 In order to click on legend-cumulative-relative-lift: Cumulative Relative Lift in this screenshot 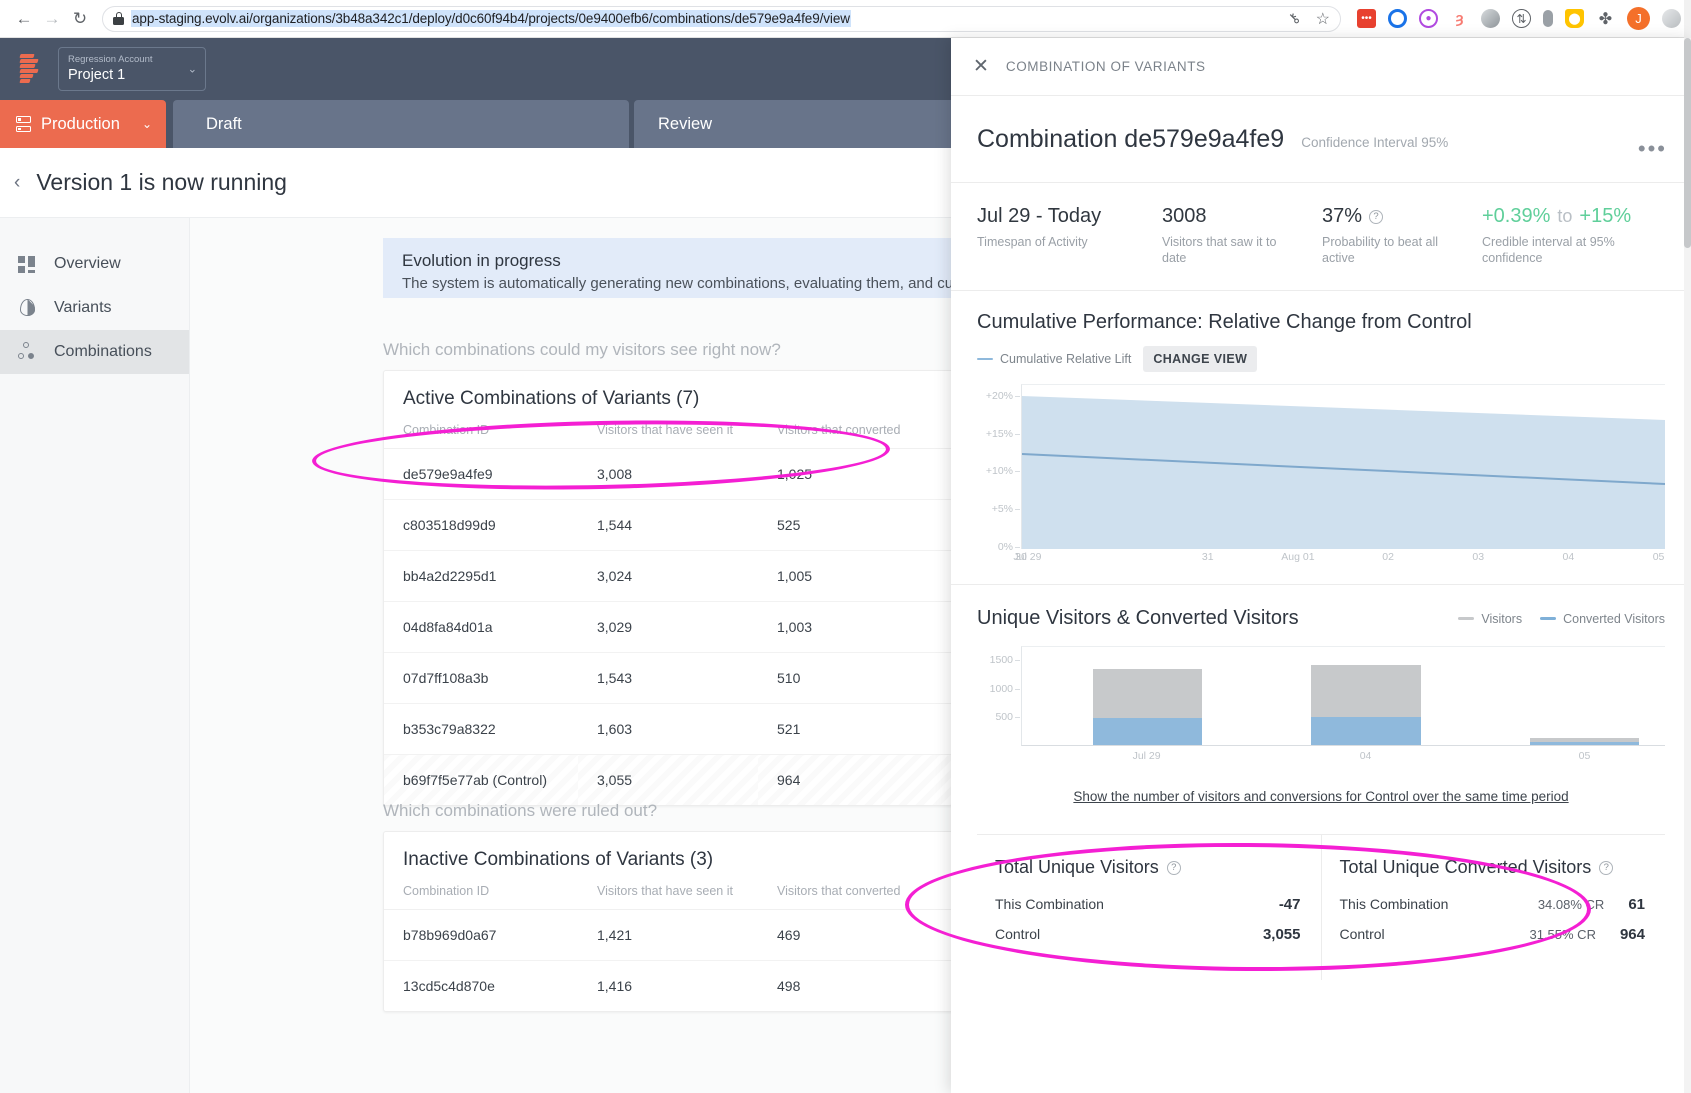, I will do `click(1054, 359)`.